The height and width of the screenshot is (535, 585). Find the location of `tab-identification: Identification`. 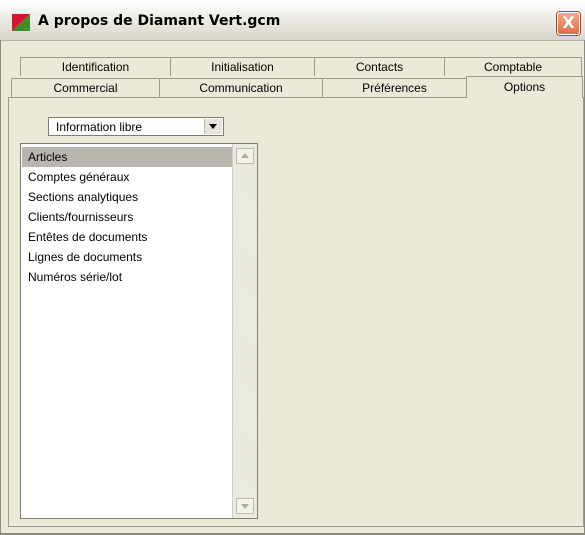

tab-identification: Identification is located at coordinates (95, 66).